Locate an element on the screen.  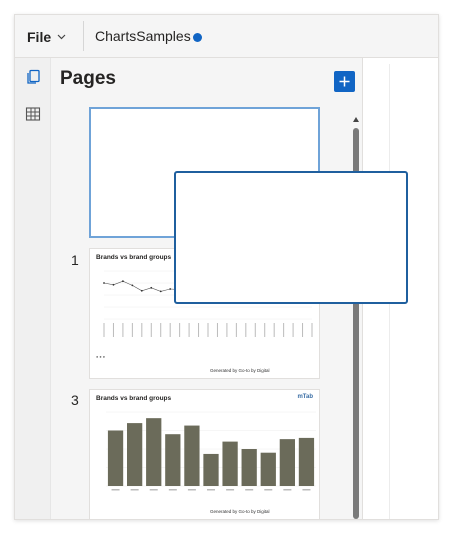
plus-icon is located at coordinates (344, 81).